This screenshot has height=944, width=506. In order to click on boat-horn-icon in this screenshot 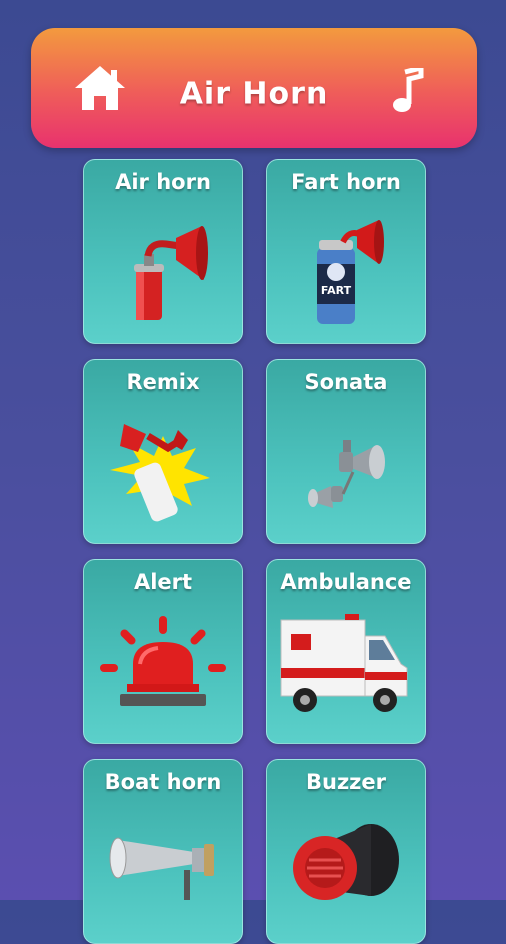, I will do `click(161, 868)`.